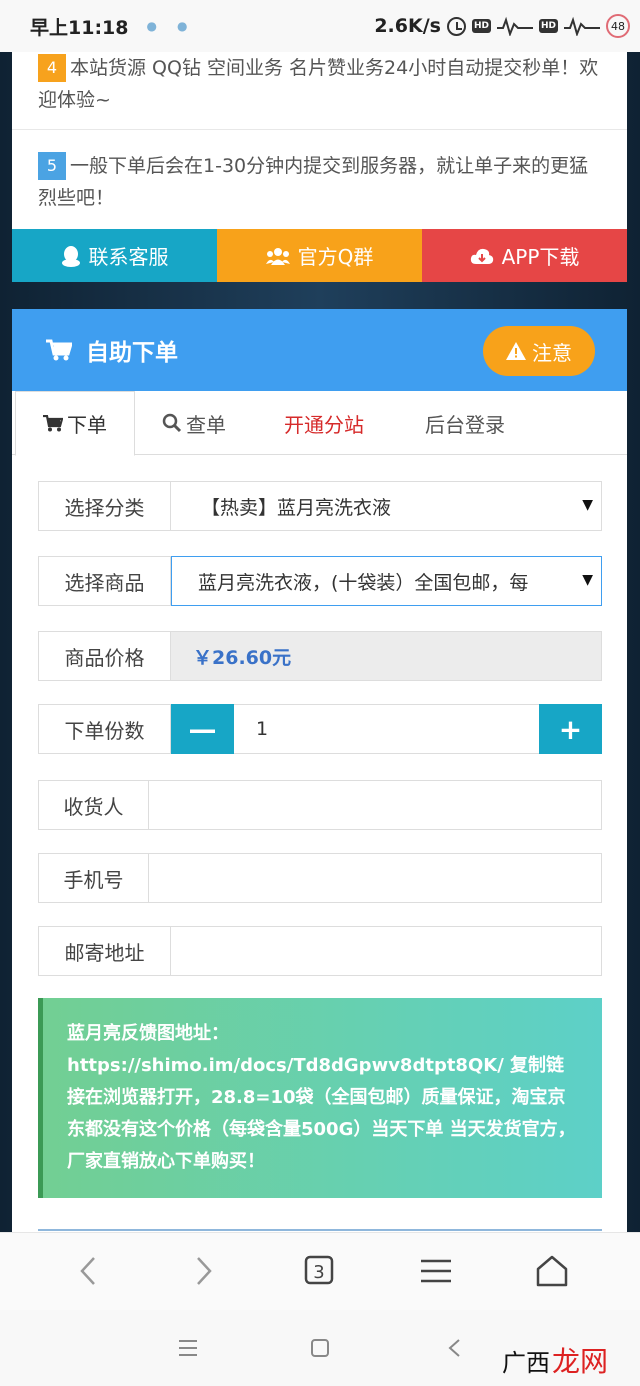  Describe the element at coordinates (104, 506) in the screenshot. I see `category-label: 选择分类` at that location.